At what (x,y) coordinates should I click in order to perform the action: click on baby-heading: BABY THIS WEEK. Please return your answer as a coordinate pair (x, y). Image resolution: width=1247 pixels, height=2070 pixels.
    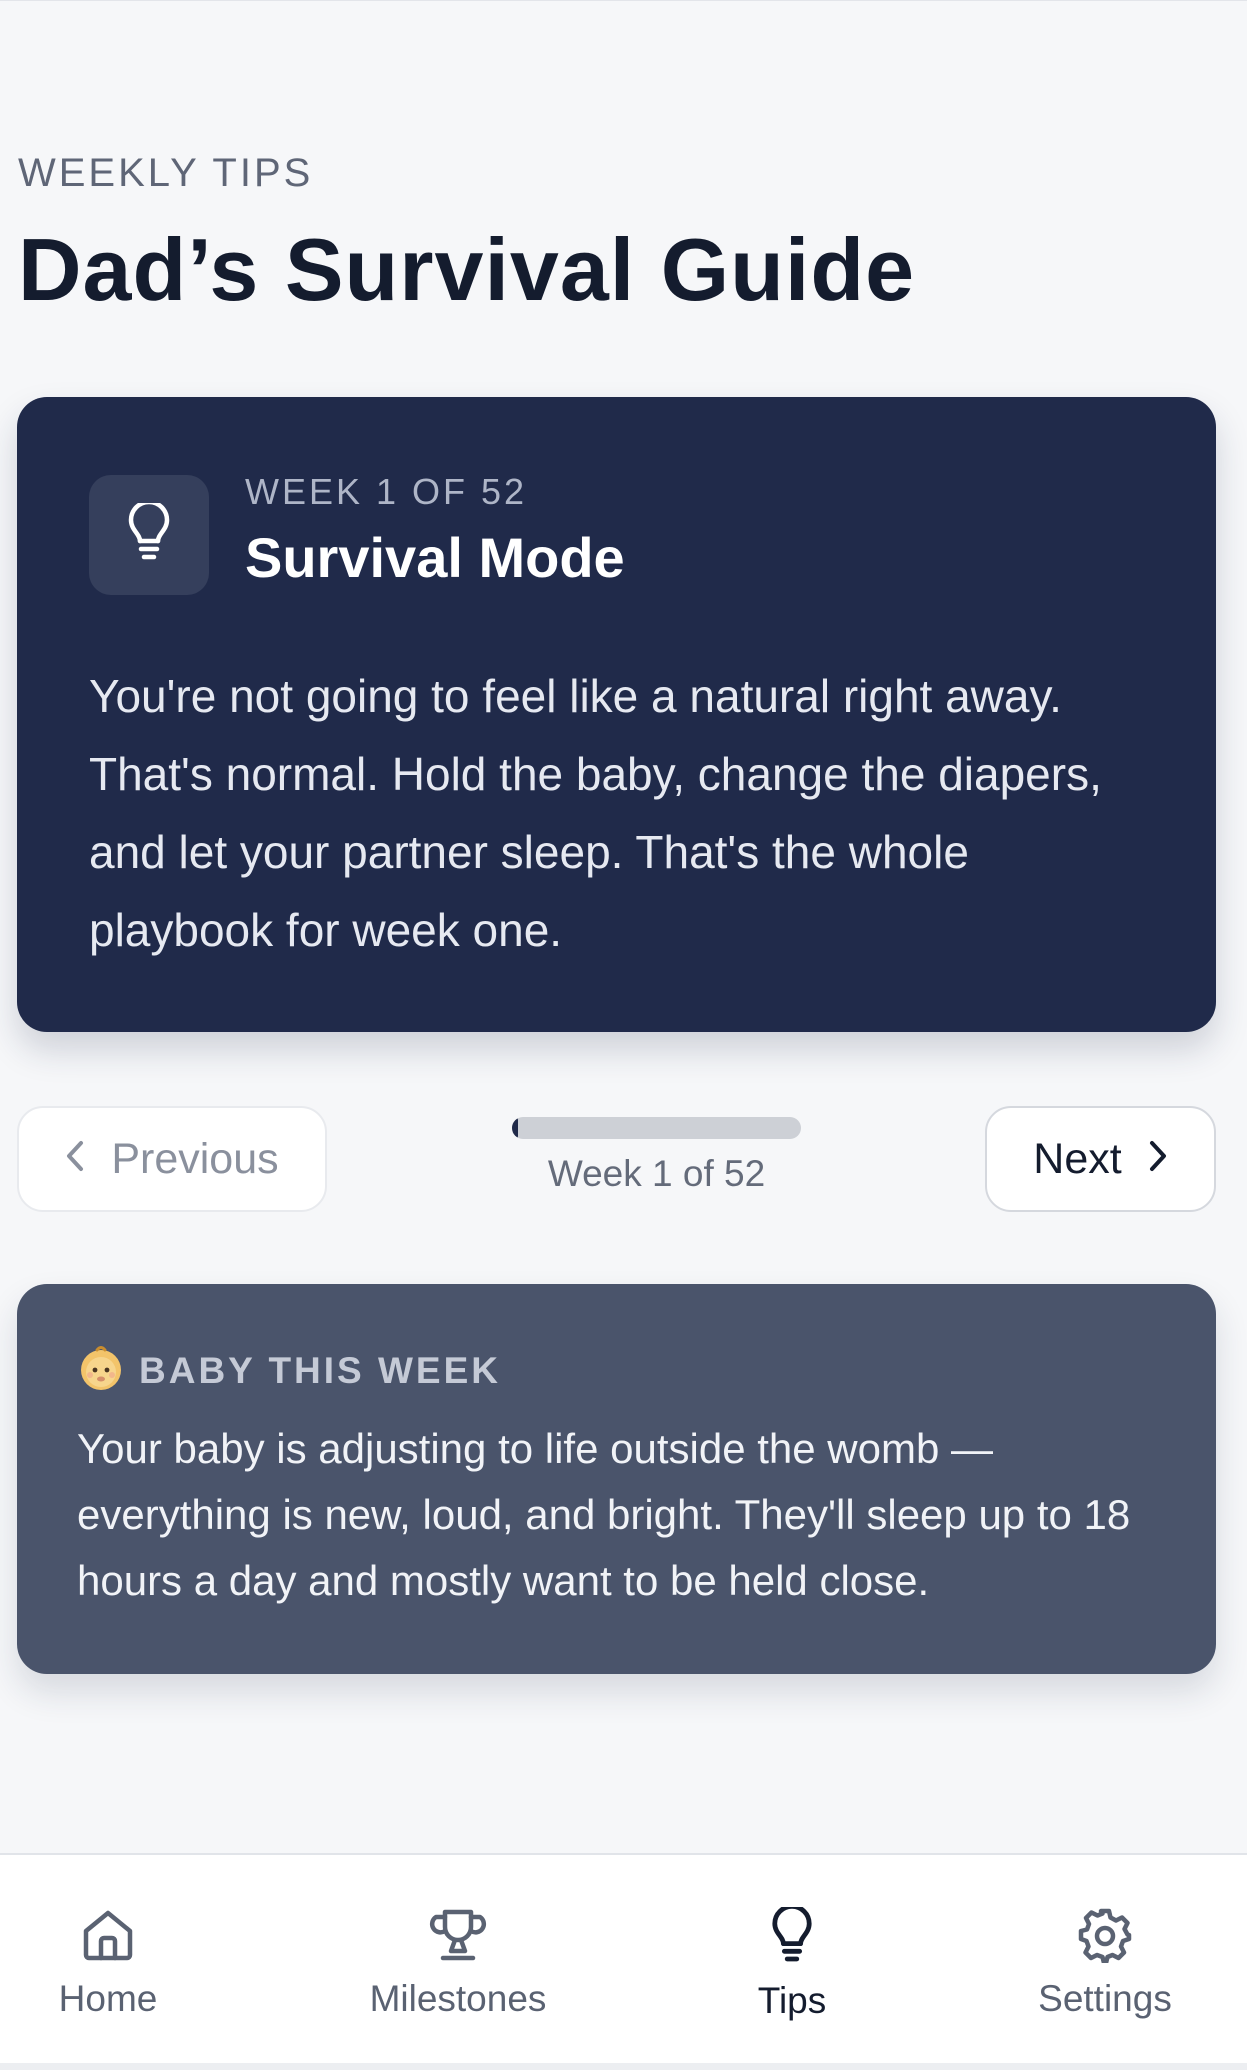
    Looking at the image, I should click on (289, 1370).